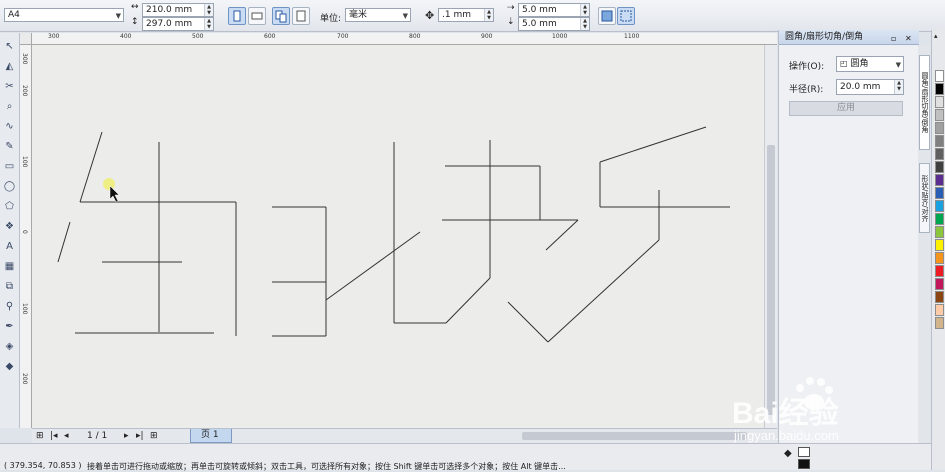  Describe the element at coordinates (9, 126) in the screenshot. I see `freehand-tool-icon: ∿` at that location.